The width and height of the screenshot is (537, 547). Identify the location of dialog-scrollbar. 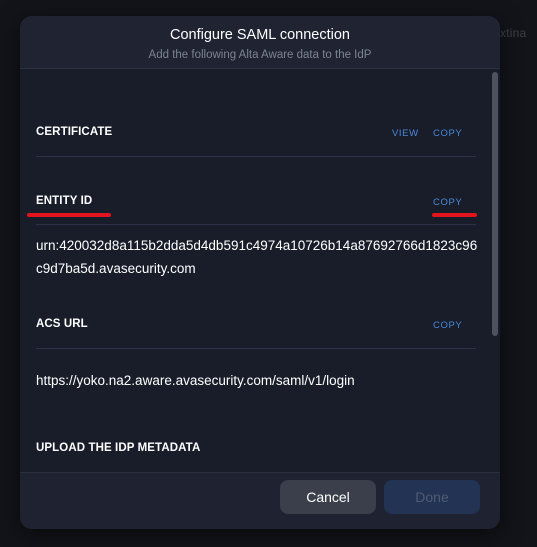
(495, 271).